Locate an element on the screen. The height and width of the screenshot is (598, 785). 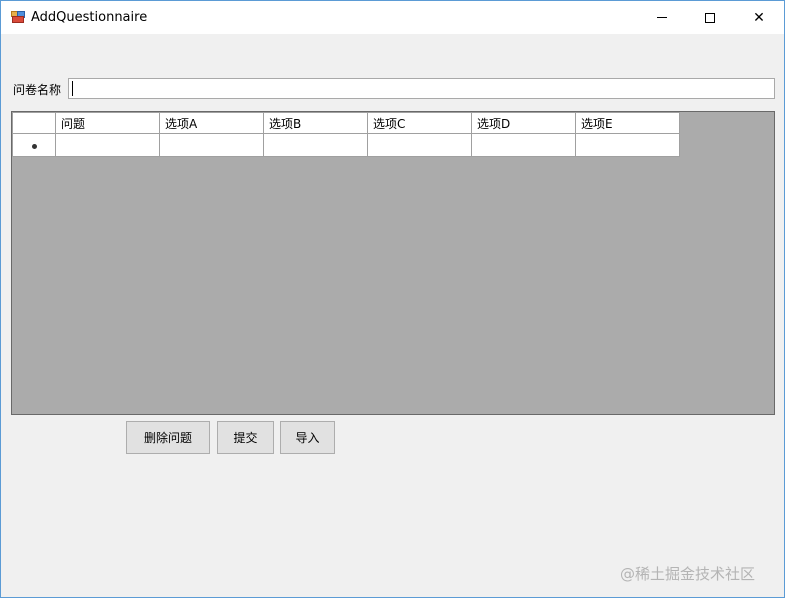
delete-question-button: 删除问题 is located at coordinates (168, 437).